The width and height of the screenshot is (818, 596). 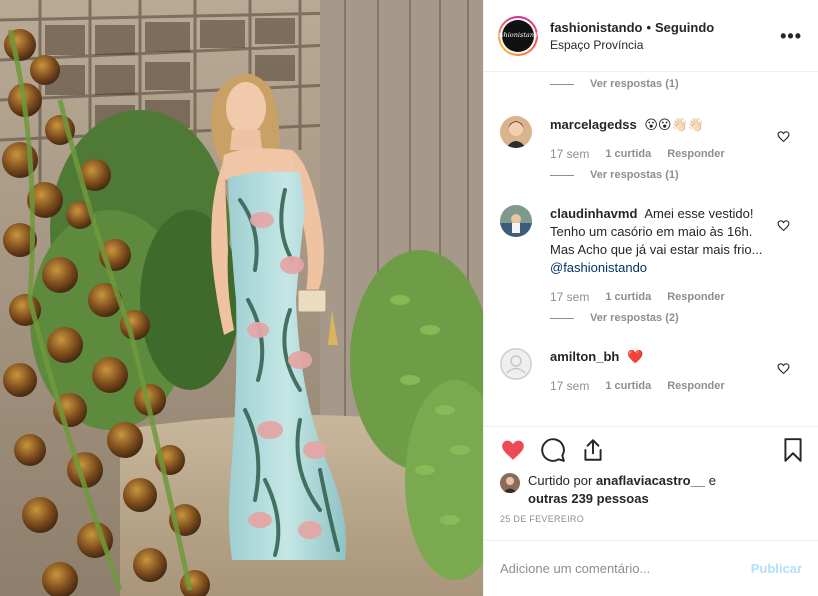 I want to click on comment-input, so click(x=625, y=568).